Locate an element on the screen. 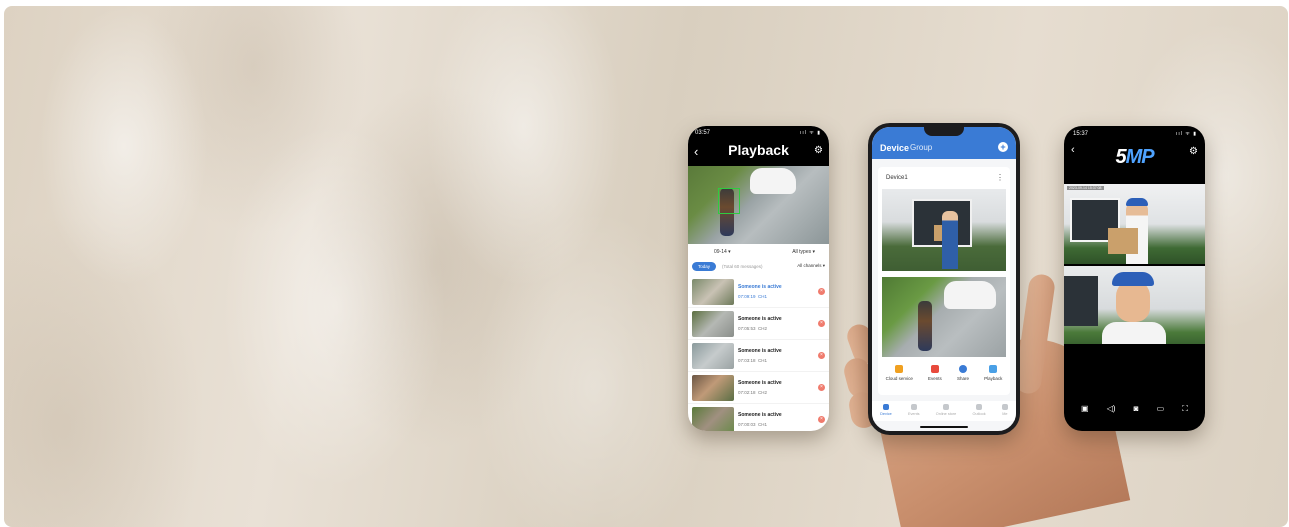  nav-item-outlook: Outlook is located at coordinates (979, 411).